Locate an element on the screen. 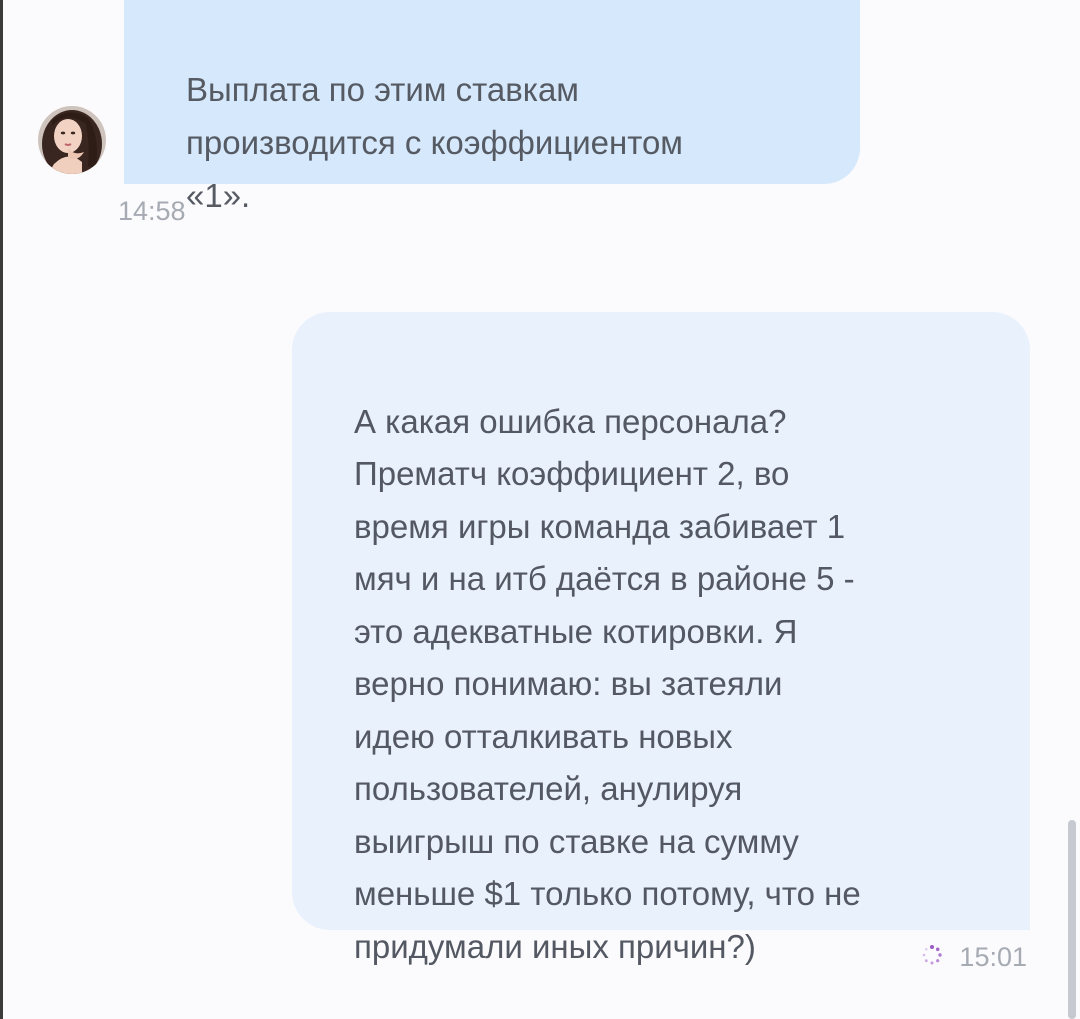  incoming-message-time: 14:58 is located at coordinates (152, 211).